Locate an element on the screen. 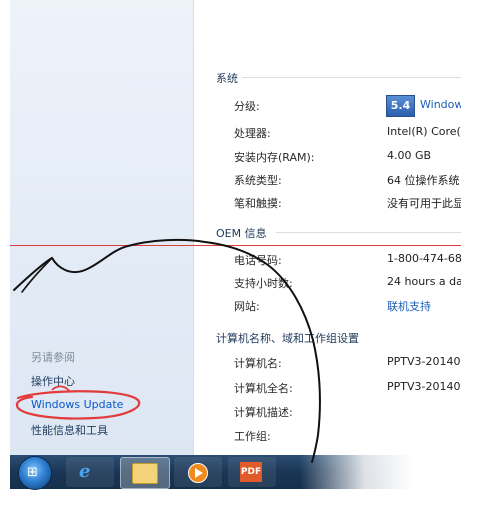 The image size is (484, 512). taskbar-internet-explorer-button: e is located at coordinates (90, 472).